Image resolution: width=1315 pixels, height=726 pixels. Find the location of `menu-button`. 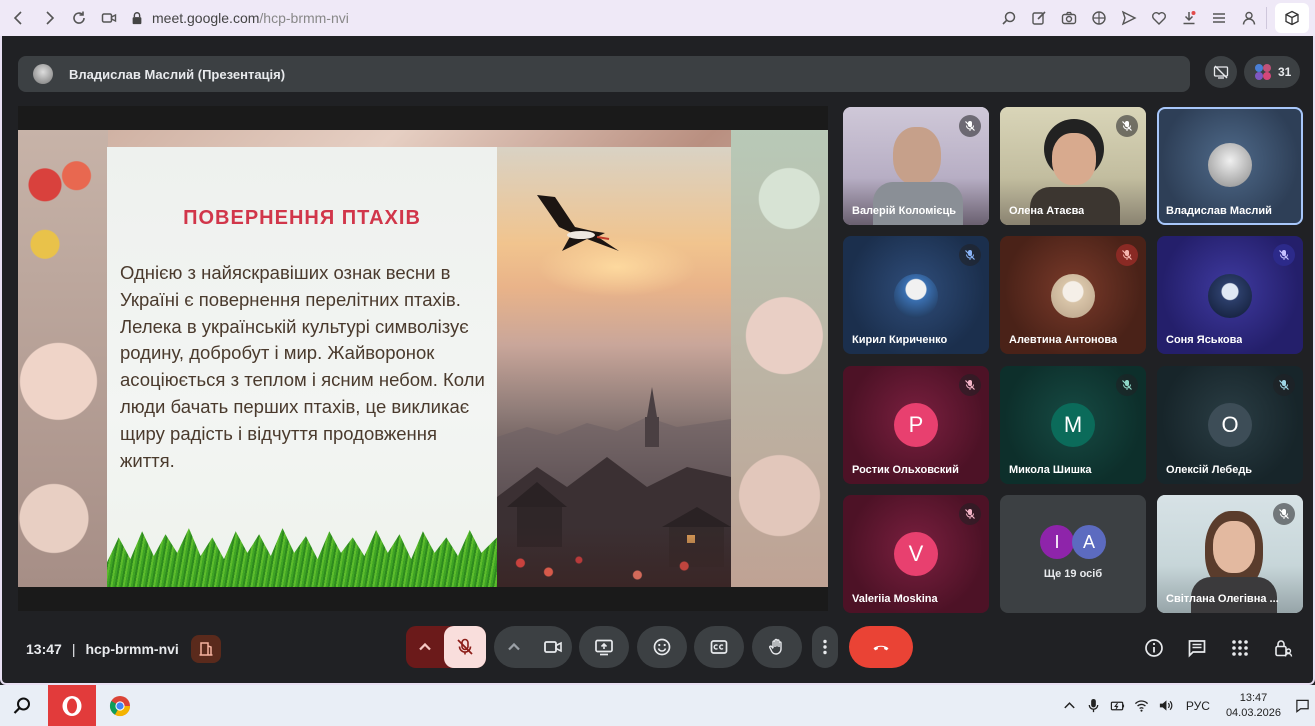

menu-button is located at coordinates (1219, 18).